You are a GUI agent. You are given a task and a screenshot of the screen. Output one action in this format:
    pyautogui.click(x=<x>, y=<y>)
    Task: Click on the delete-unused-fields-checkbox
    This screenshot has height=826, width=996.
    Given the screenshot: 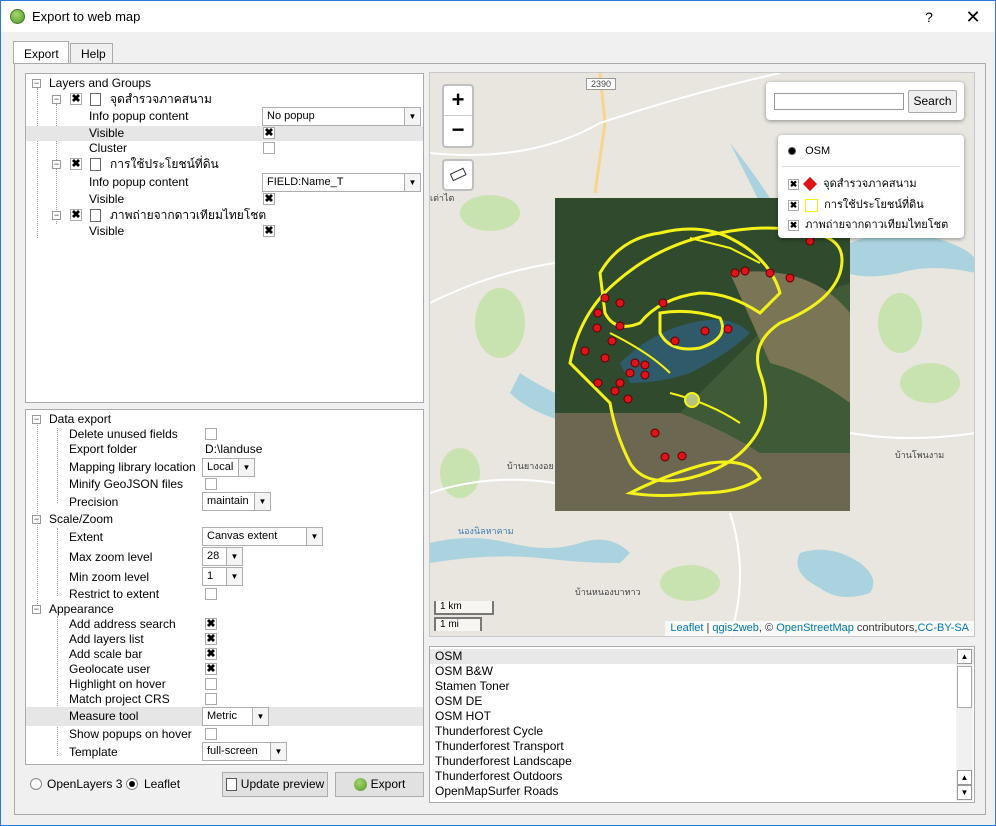 What is the action you would take?
    pyautogui.click(x=211, y=434)
    